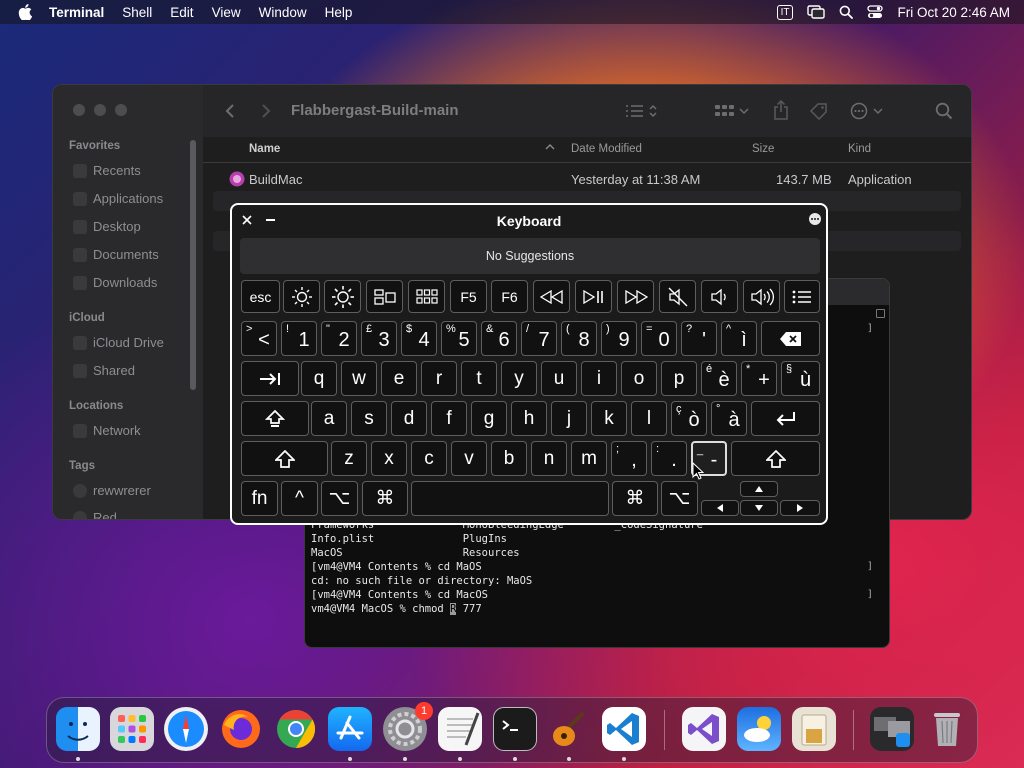 The height and width of the screenshot is (768, 1024). I want to click on visual-studio-code-dock-icon, so click(624, 729).